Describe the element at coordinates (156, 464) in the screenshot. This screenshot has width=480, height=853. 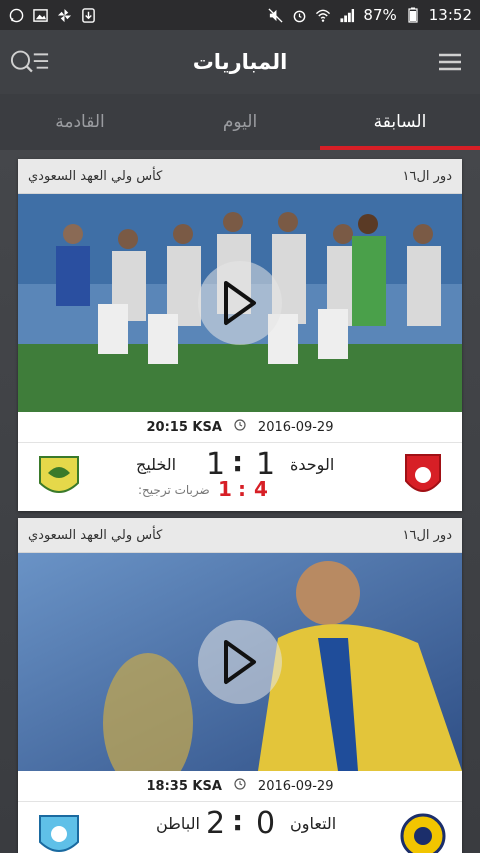
I see `away-team-name: الخليج` at that location.